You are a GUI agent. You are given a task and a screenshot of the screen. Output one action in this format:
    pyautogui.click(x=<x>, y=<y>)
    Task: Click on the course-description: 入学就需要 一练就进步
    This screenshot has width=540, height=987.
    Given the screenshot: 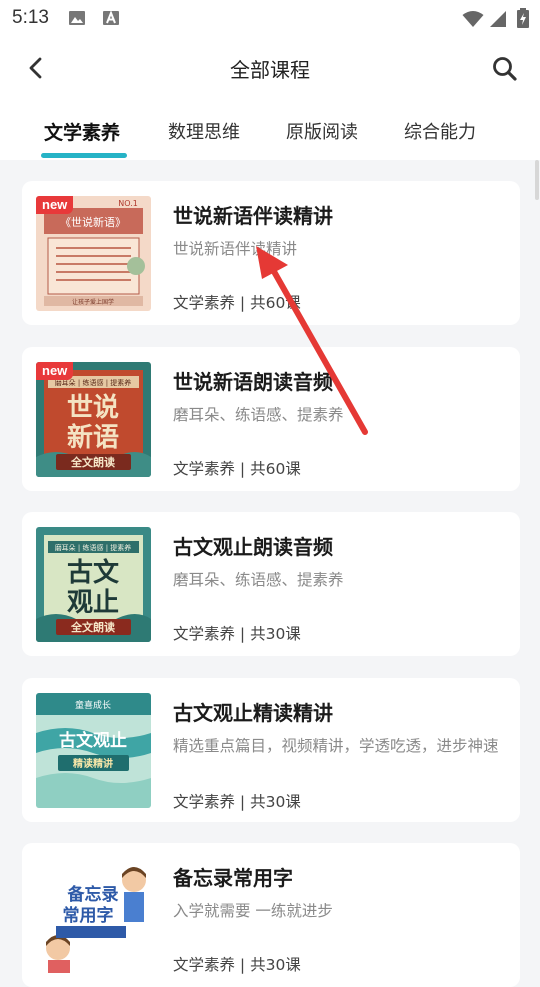 What is the action you would take?
    pyautogui.click(x=253, y=911)
    